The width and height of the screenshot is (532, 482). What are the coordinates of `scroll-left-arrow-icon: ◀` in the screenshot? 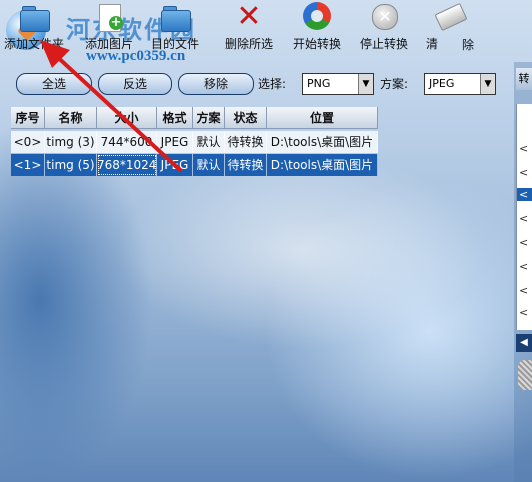 It's located at (524, 343).